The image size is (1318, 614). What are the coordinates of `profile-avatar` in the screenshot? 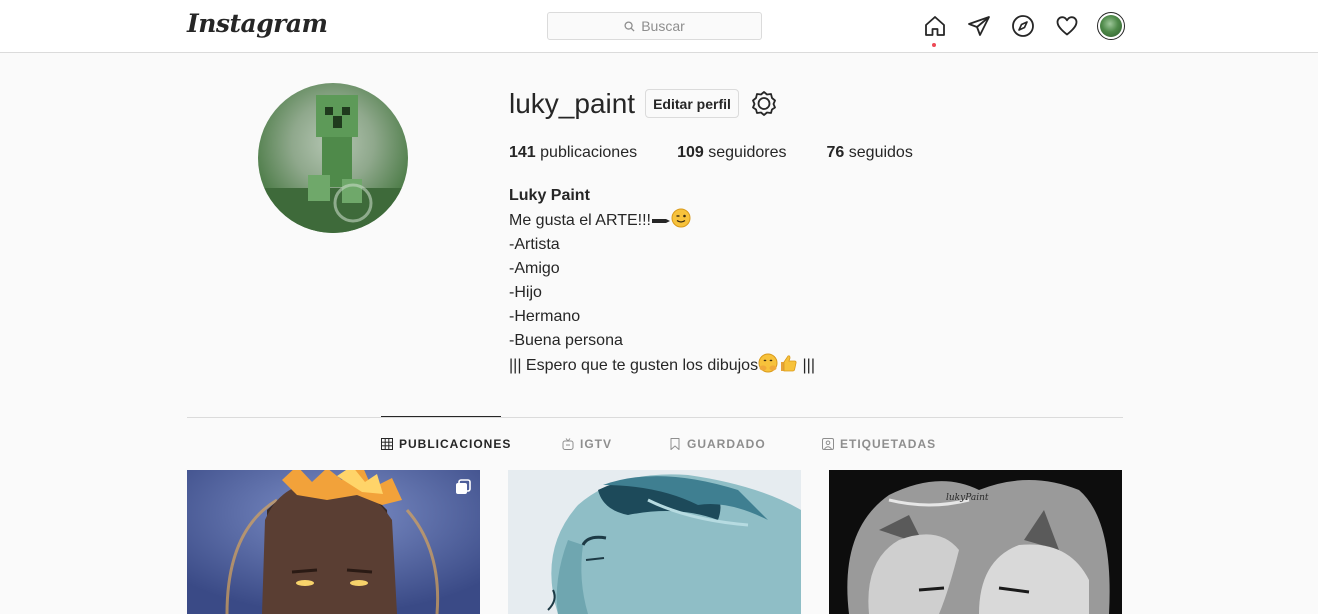 It's located at (1111, 26).